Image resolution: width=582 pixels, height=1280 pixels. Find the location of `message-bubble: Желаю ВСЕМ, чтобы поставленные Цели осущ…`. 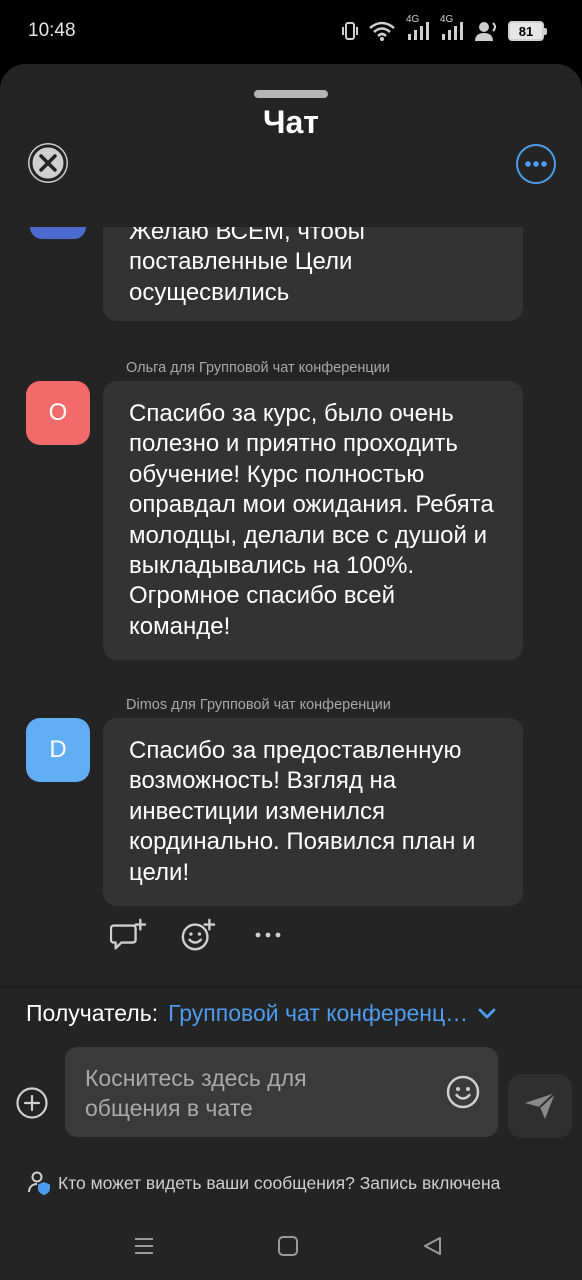

message-bubble: Желаю ВСЕМ, чтобы поставленные Цели осущ… is located at coordinates (313, 274).